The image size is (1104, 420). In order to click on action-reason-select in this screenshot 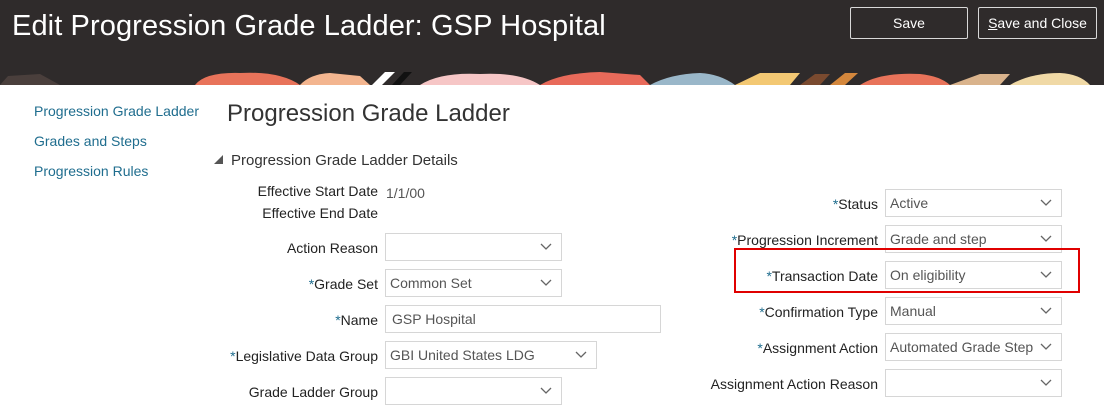, I will do `click(473, 247)`.